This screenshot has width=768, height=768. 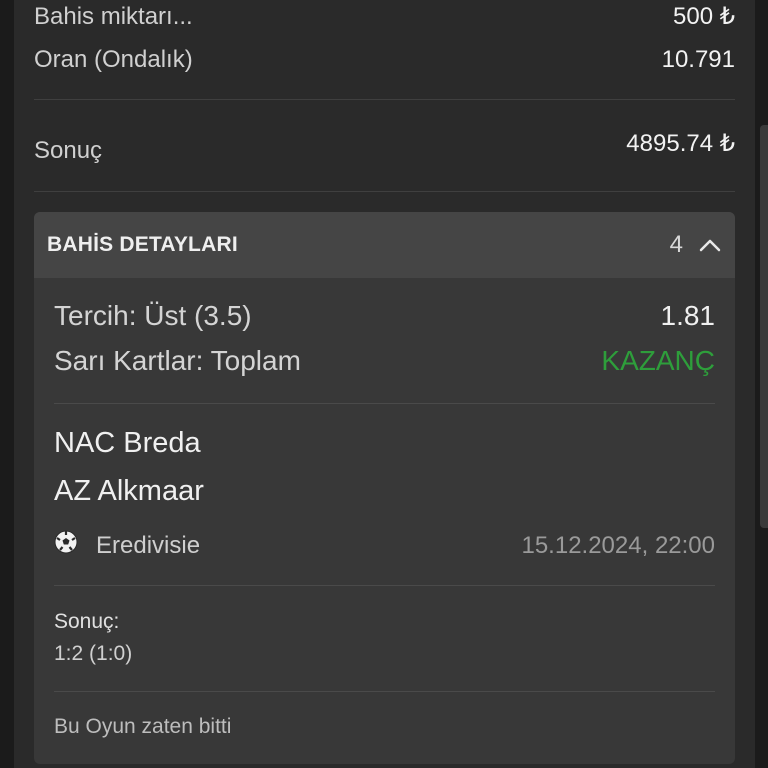 What do you see at coordinates (764, 326) in the screenshot?
I see `scrollbar` at bounding box center [764, 326].